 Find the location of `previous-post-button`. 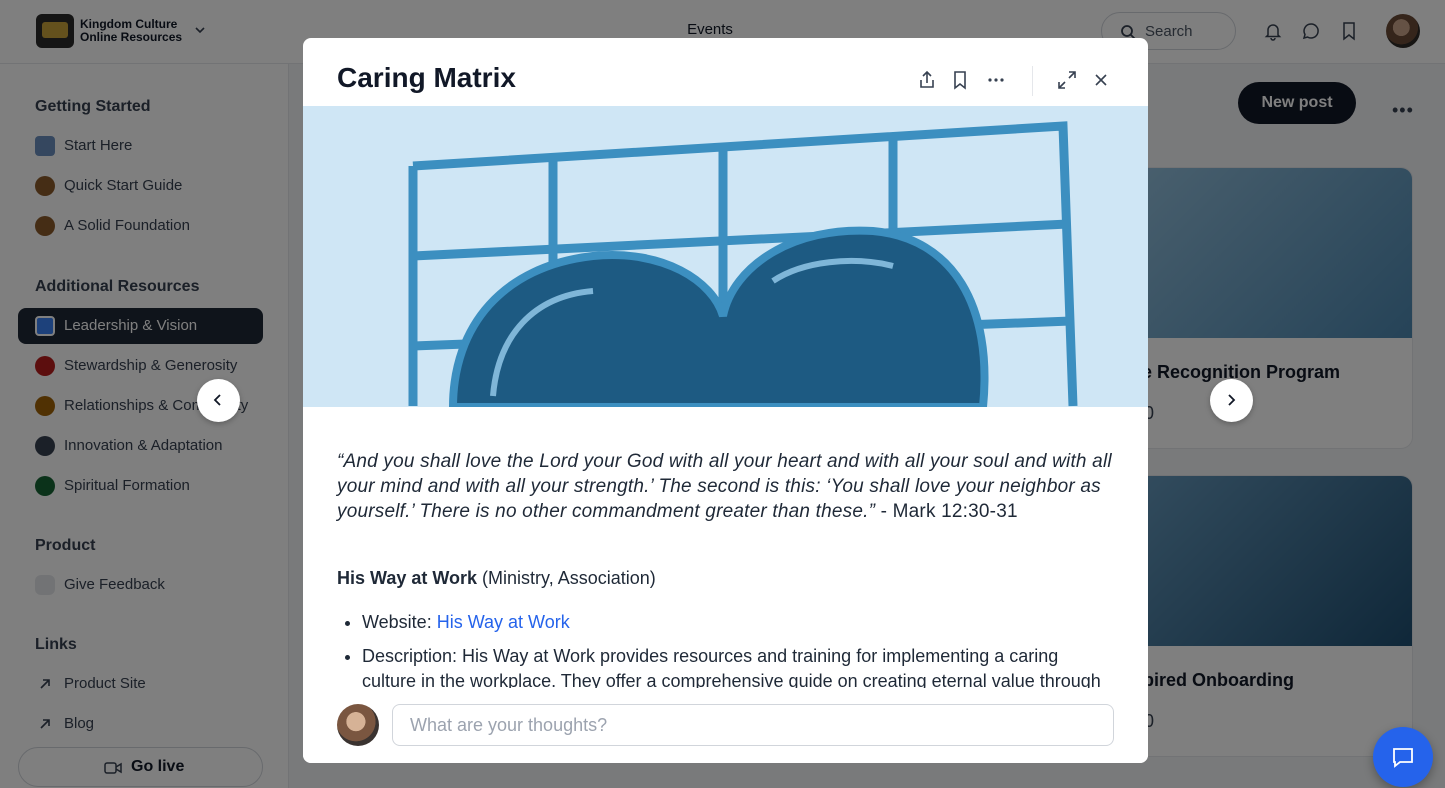

previous-post-button is located at coordinates (218, 400).